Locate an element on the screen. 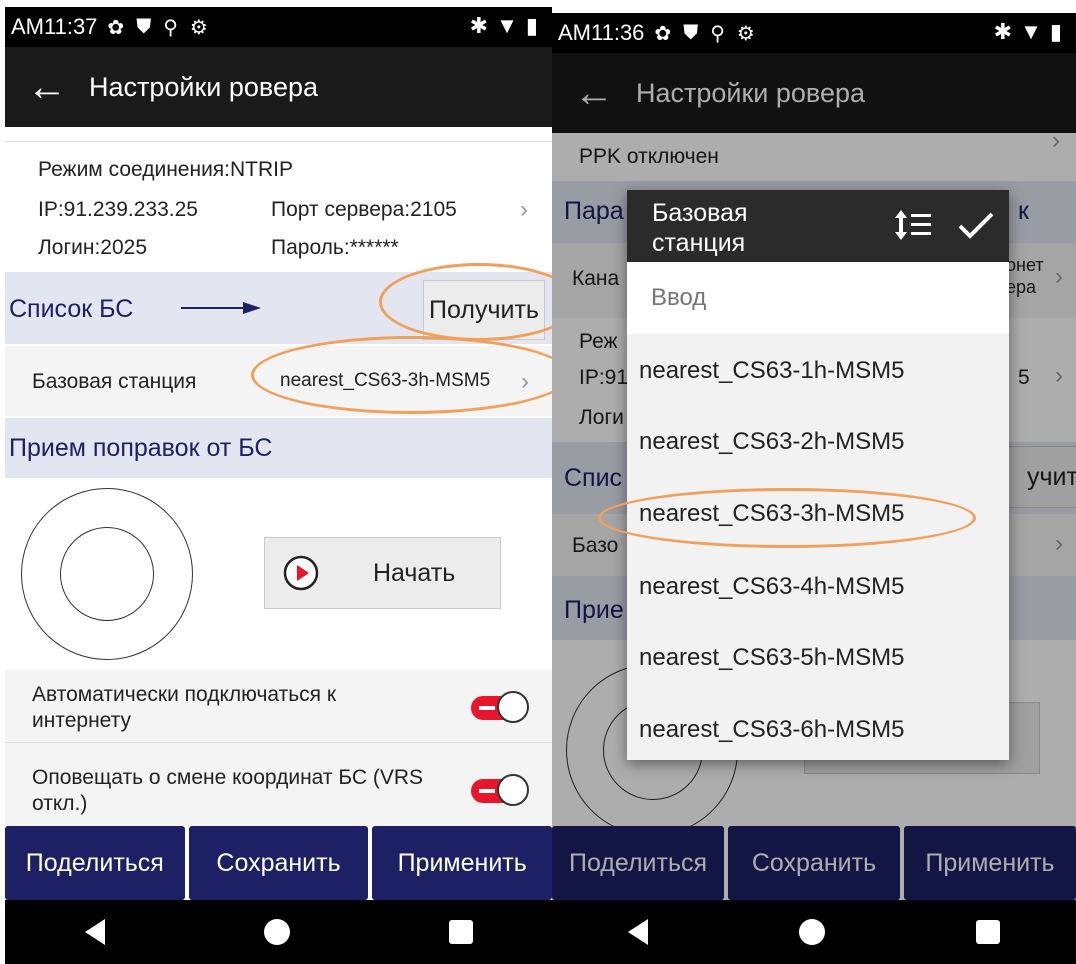 The width and height of the screenshot is (1076, 964). toggle-row-auto-connect: Автоматически подключаться к интернету is located at coordinates (278, 706).